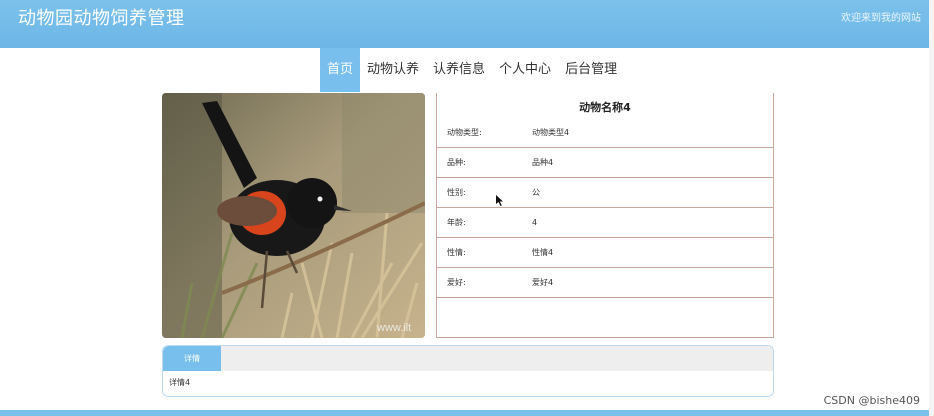 The image size is (934, 416). Describe the element at coordinates (468, 358) in the screenshot. I see `details-tabbar: 详情` at that location.